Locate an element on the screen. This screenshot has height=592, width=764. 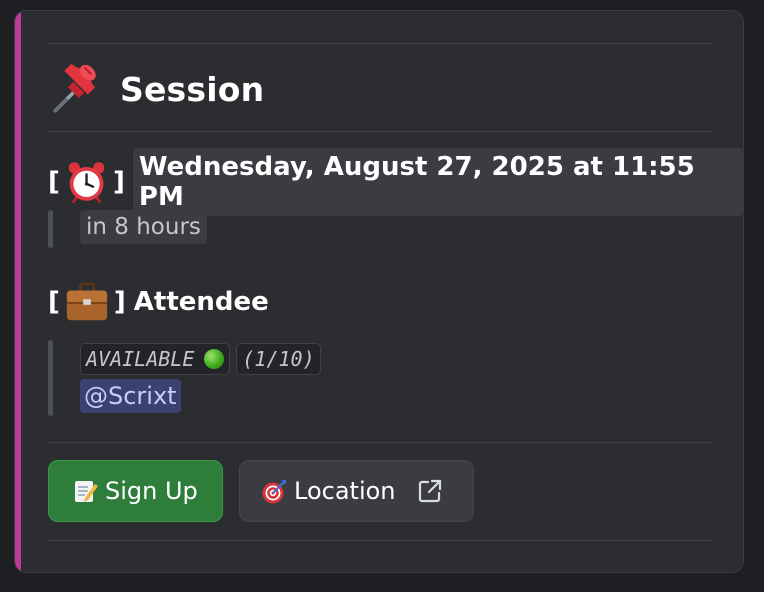
availability-text: AVAILABLE is located at coordinates (140, 359).